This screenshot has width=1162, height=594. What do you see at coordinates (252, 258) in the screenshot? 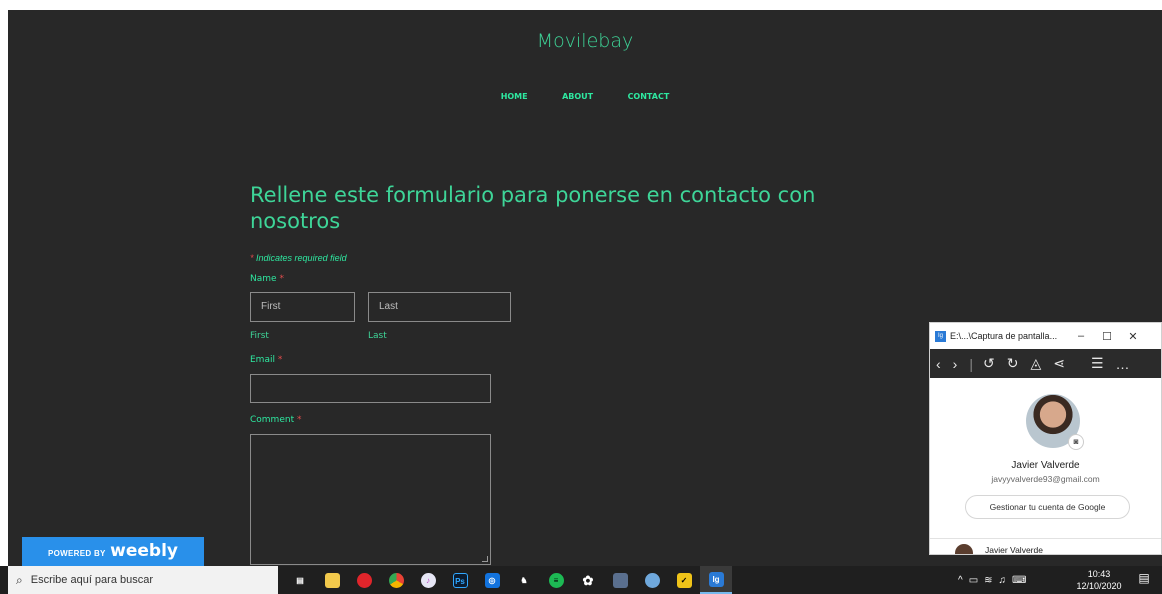
I see `required-asterisk: *` at bounding box center [252, 258].